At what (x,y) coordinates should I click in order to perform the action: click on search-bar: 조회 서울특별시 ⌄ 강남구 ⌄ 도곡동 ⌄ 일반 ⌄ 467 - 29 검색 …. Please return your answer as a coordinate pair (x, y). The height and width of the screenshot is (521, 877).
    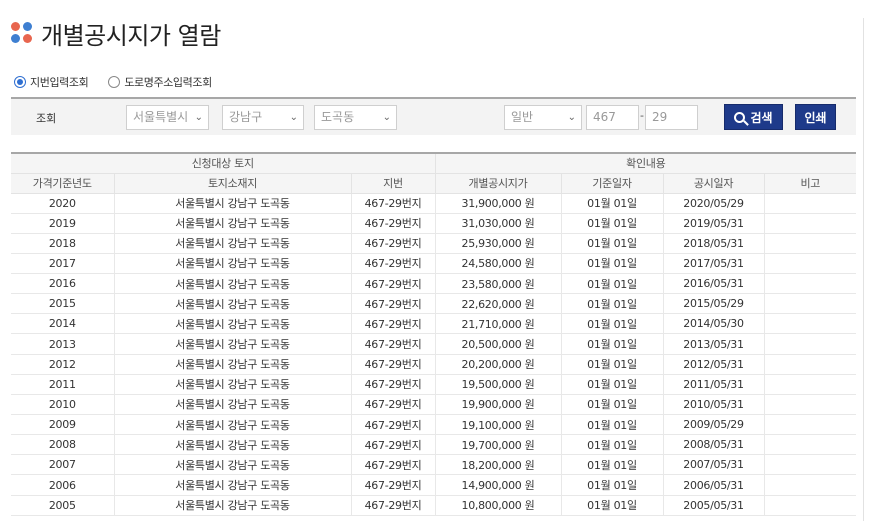
    Looking at the image, I should click on (433, 116).